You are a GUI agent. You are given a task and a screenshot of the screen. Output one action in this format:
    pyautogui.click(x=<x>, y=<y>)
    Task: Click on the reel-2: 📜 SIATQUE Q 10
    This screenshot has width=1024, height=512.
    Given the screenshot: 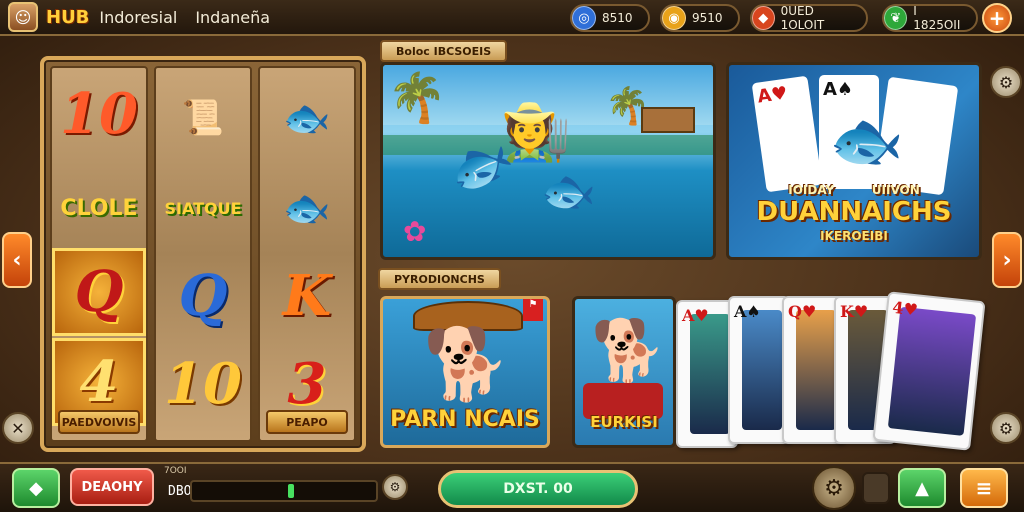 What is the action you would take?
    pyautogui.click(x=203, y=254)
    